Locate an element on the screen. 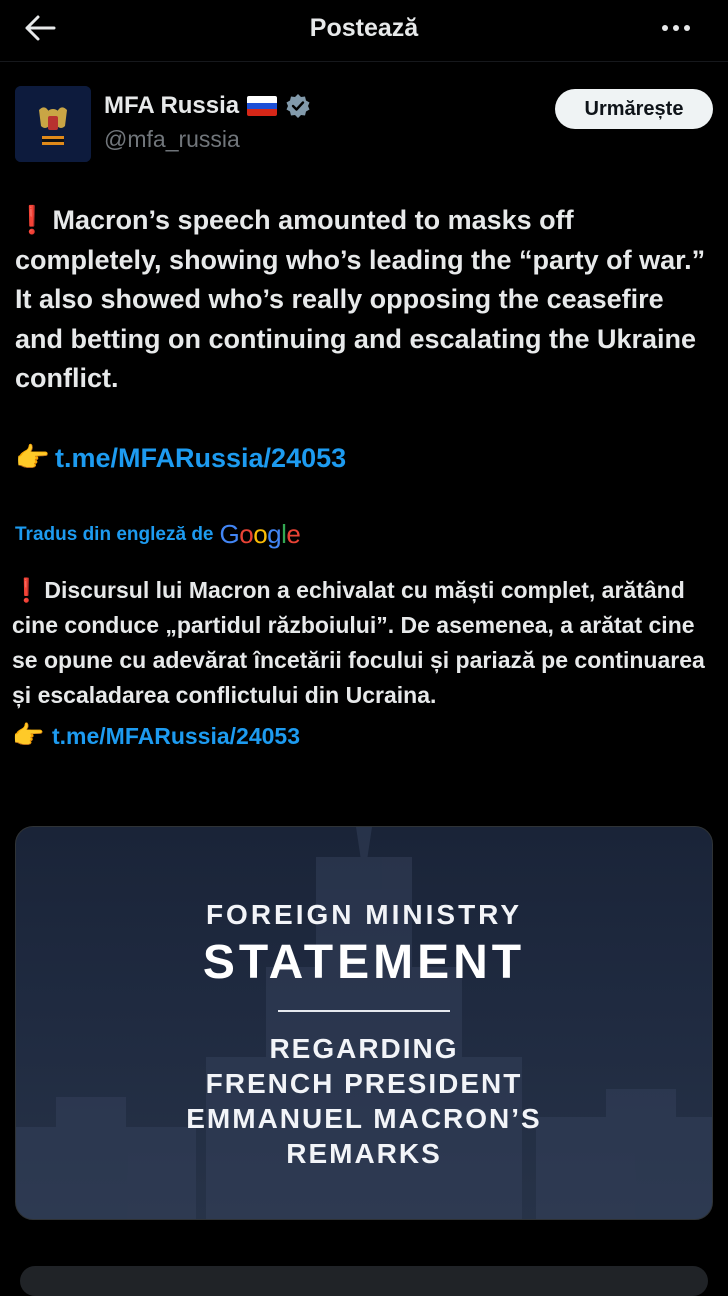  translated-link: t.me/MFARussia/24053 is located at coordinates (176, 736).